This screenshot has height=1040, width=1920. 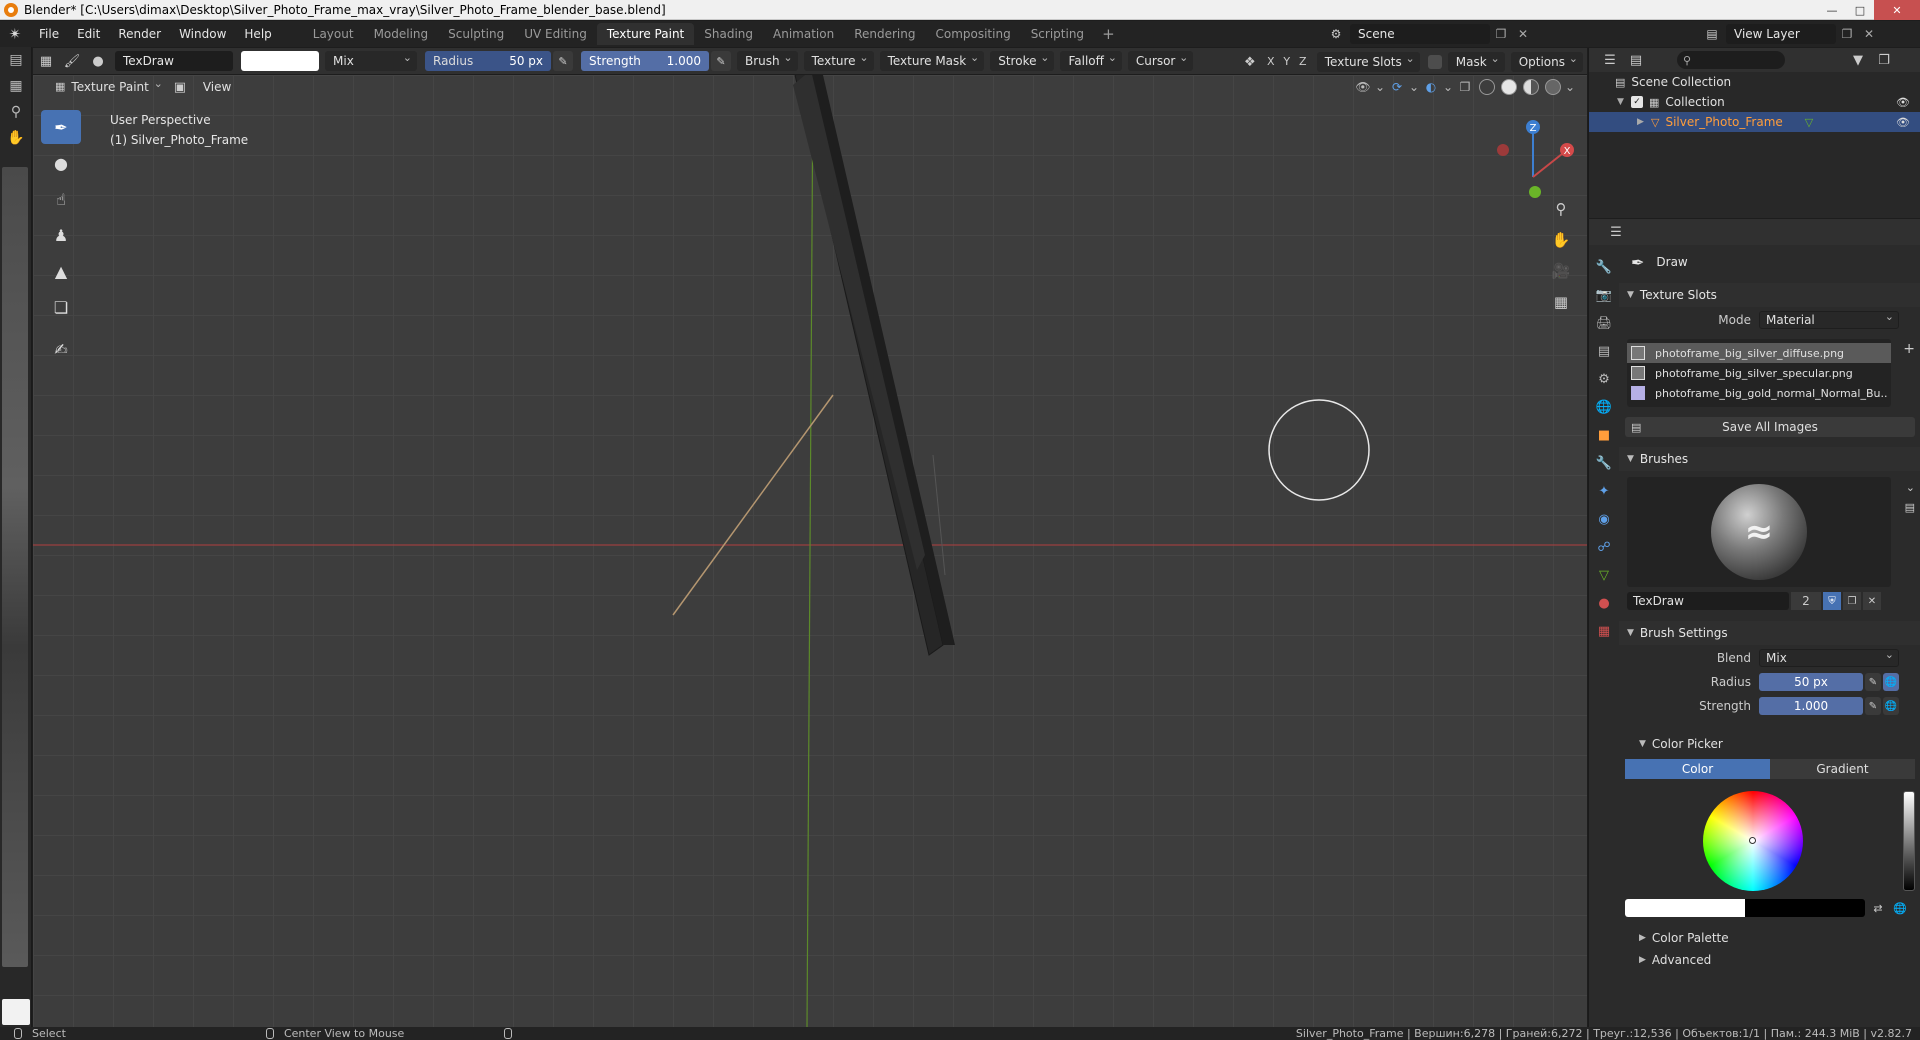 What do you see at coordinates (1712, 34) in the screenshot?
I see `view-layer-icon: ▤` at bounding box center [1712, 34].